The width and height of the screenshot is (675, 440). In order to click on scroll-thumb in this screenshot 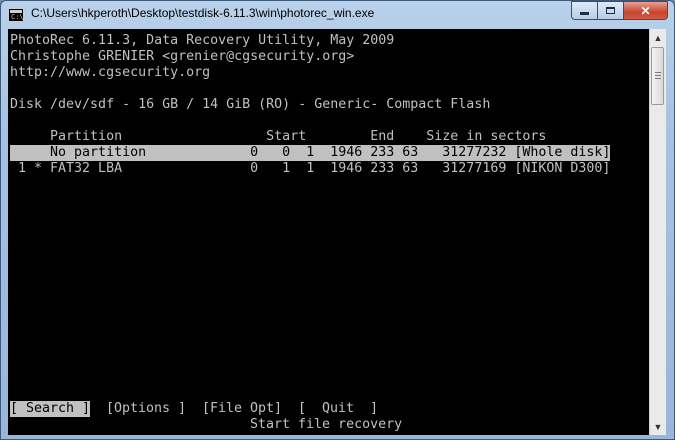, I will do `click(657, 76)`.